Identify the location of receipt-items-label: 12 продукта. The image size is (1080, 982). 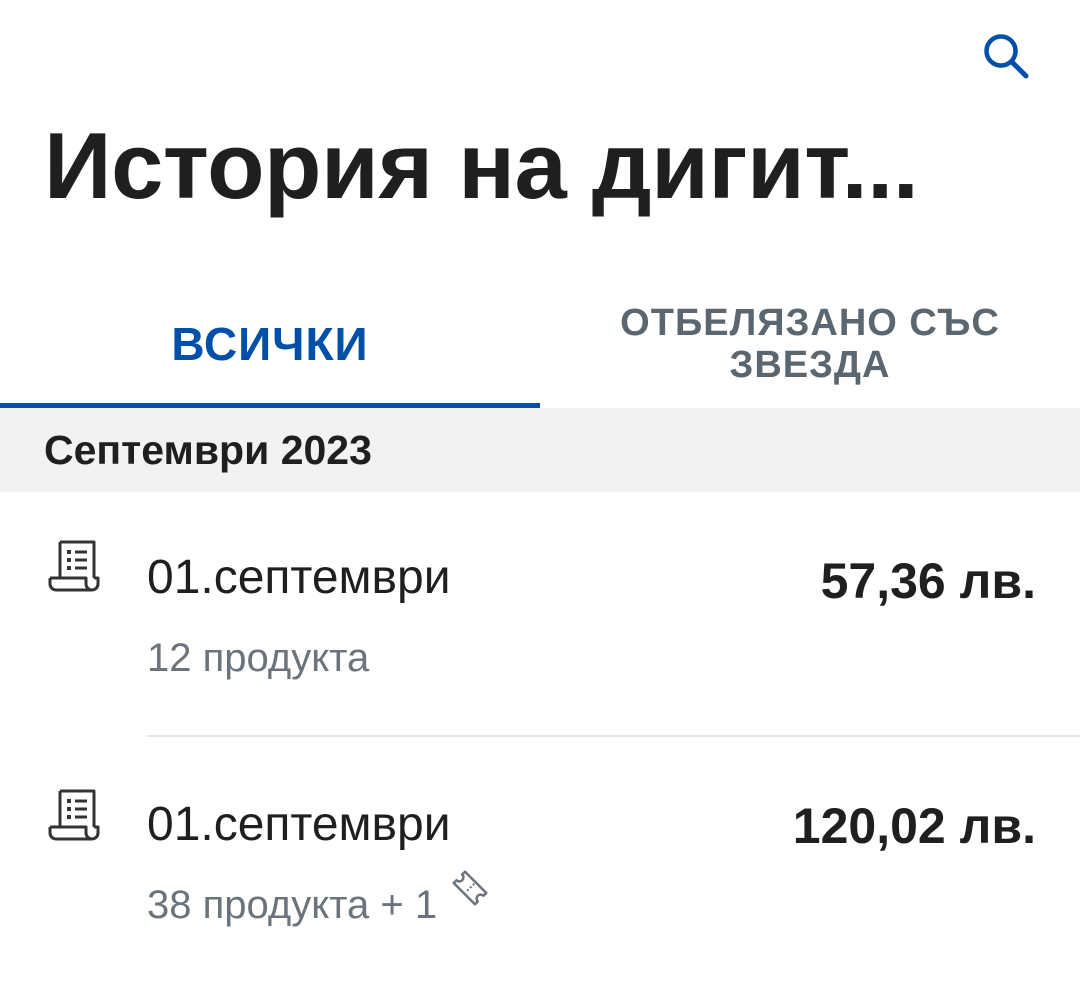
(258, 658).